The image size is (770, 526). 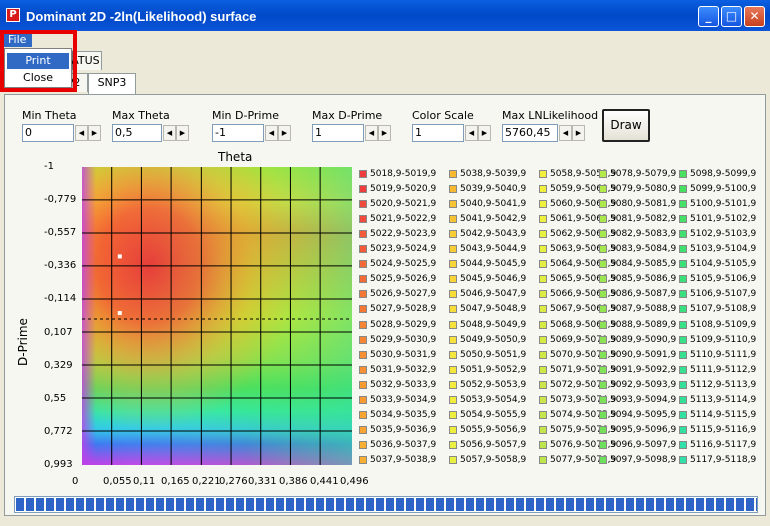 I want to click on y-tick-label: 0,107, so click(x=58, y=332).